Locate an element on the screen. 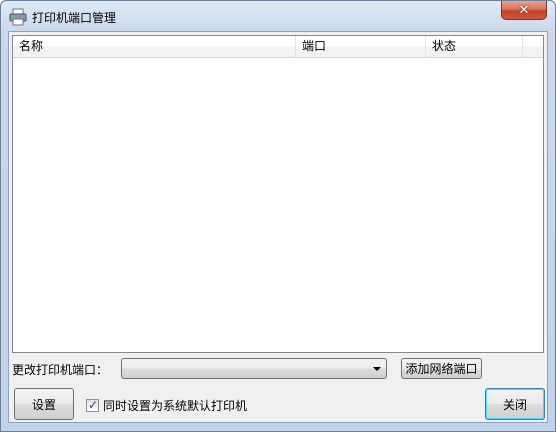  list-header: 名称 端口 状态 is located at coordinates (278, 47).